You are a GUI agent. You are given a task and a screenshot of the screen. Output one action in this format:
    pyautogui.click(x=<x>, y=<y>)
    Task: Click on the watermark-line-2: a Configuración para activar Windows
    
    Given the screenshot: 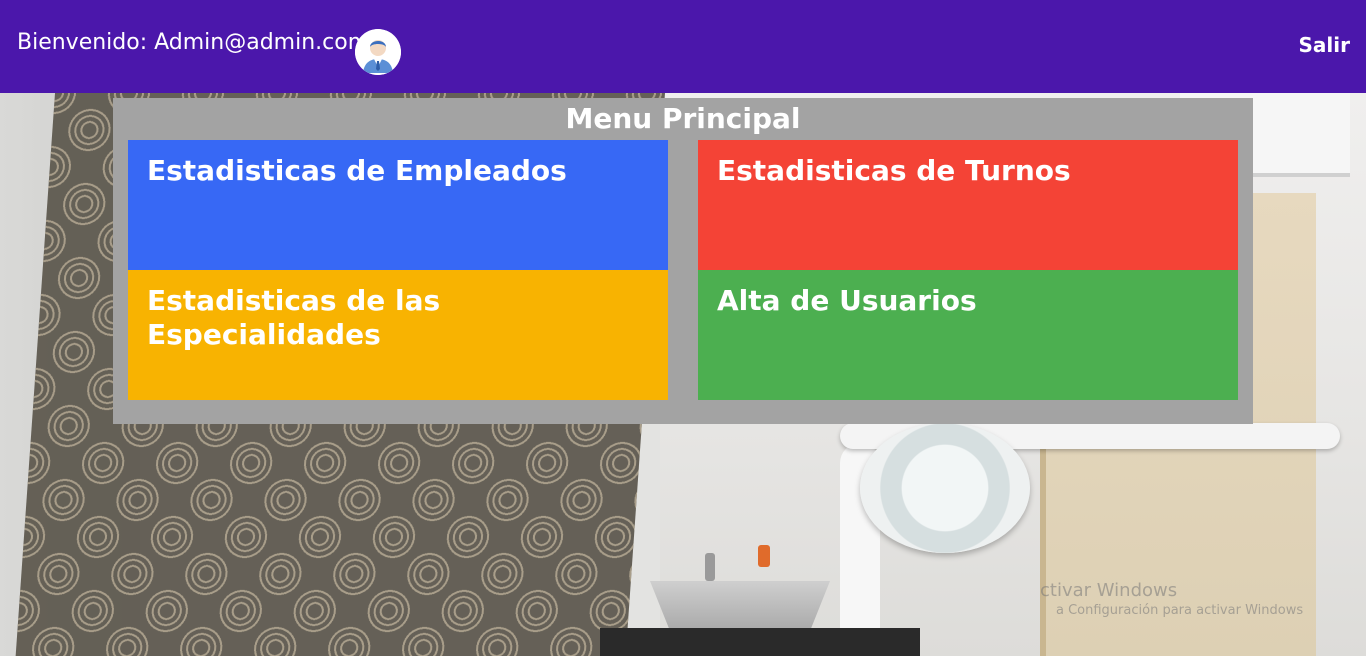 What is the action you would take?
    pyautogui.click(x=1180, y=610)
    